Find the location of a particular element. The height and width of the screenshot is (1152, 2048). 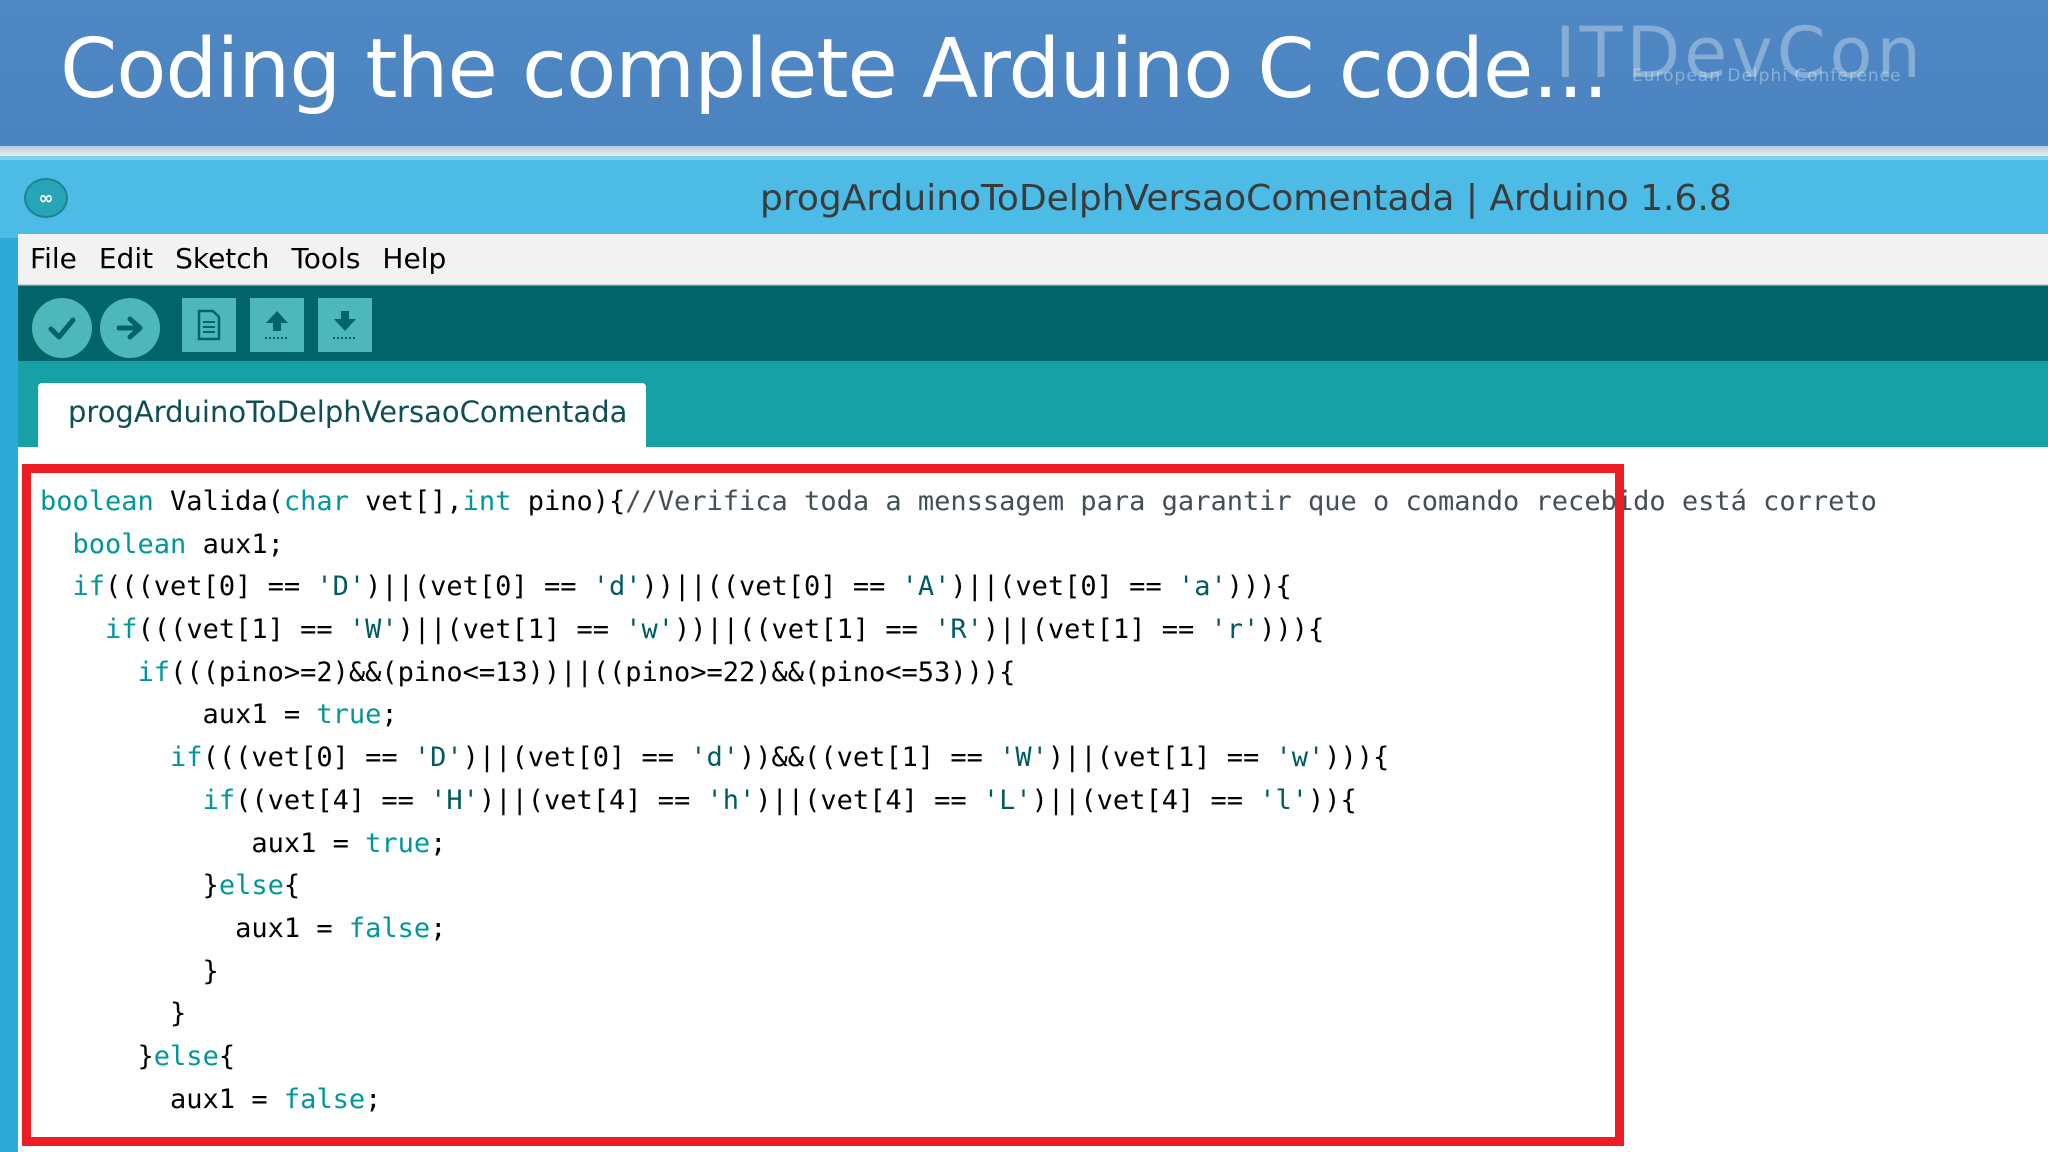

arduino-infinity-icon: ∞ is located at coordinates (46, 198).